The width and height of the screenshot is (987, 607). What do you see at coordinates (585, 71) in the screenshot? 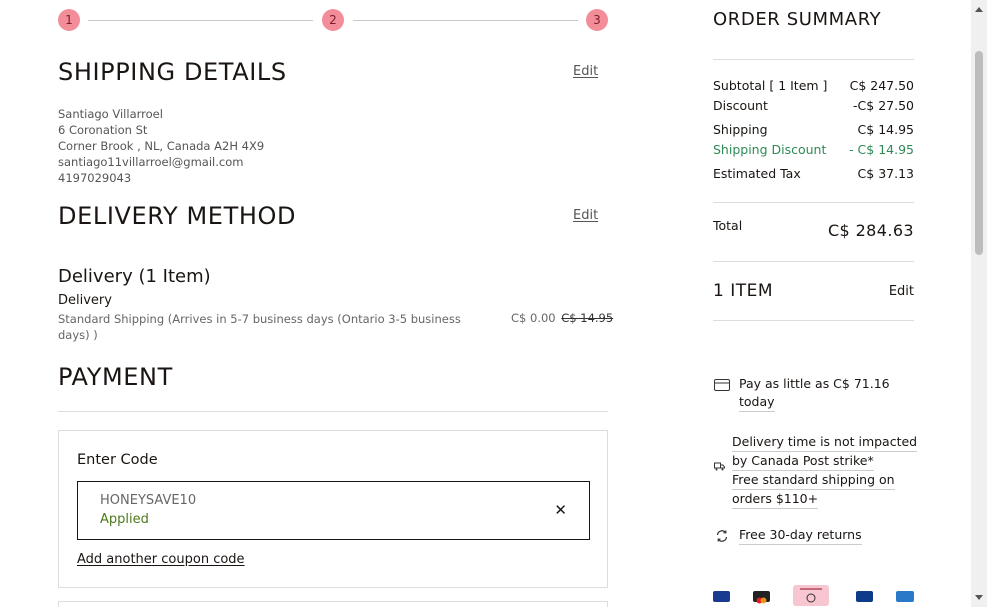
I see `shipping-edit-link: Edit` at bounding box center [585, 71].